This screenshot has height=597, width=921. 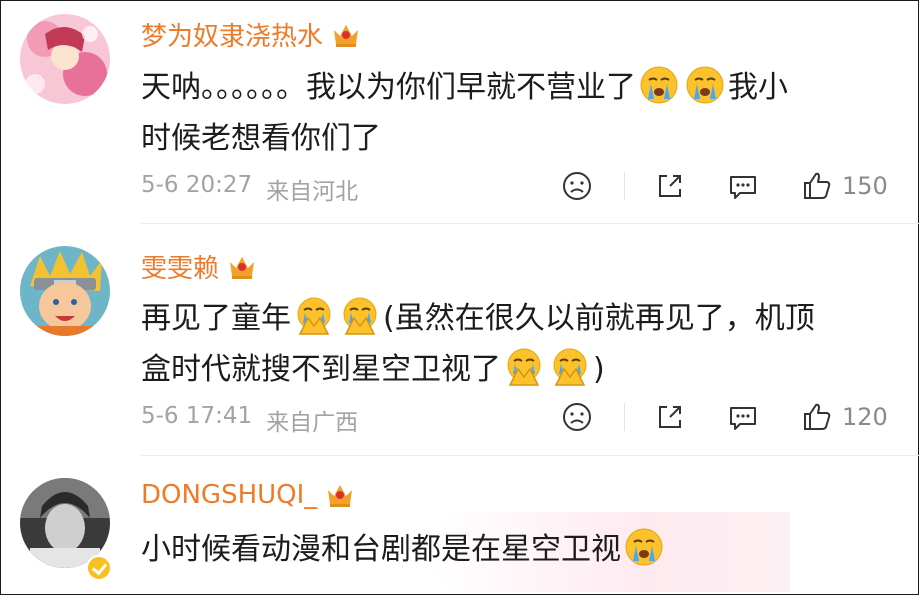 I want to click on username: DONGSHUQI_, so click(x=248, y=495).